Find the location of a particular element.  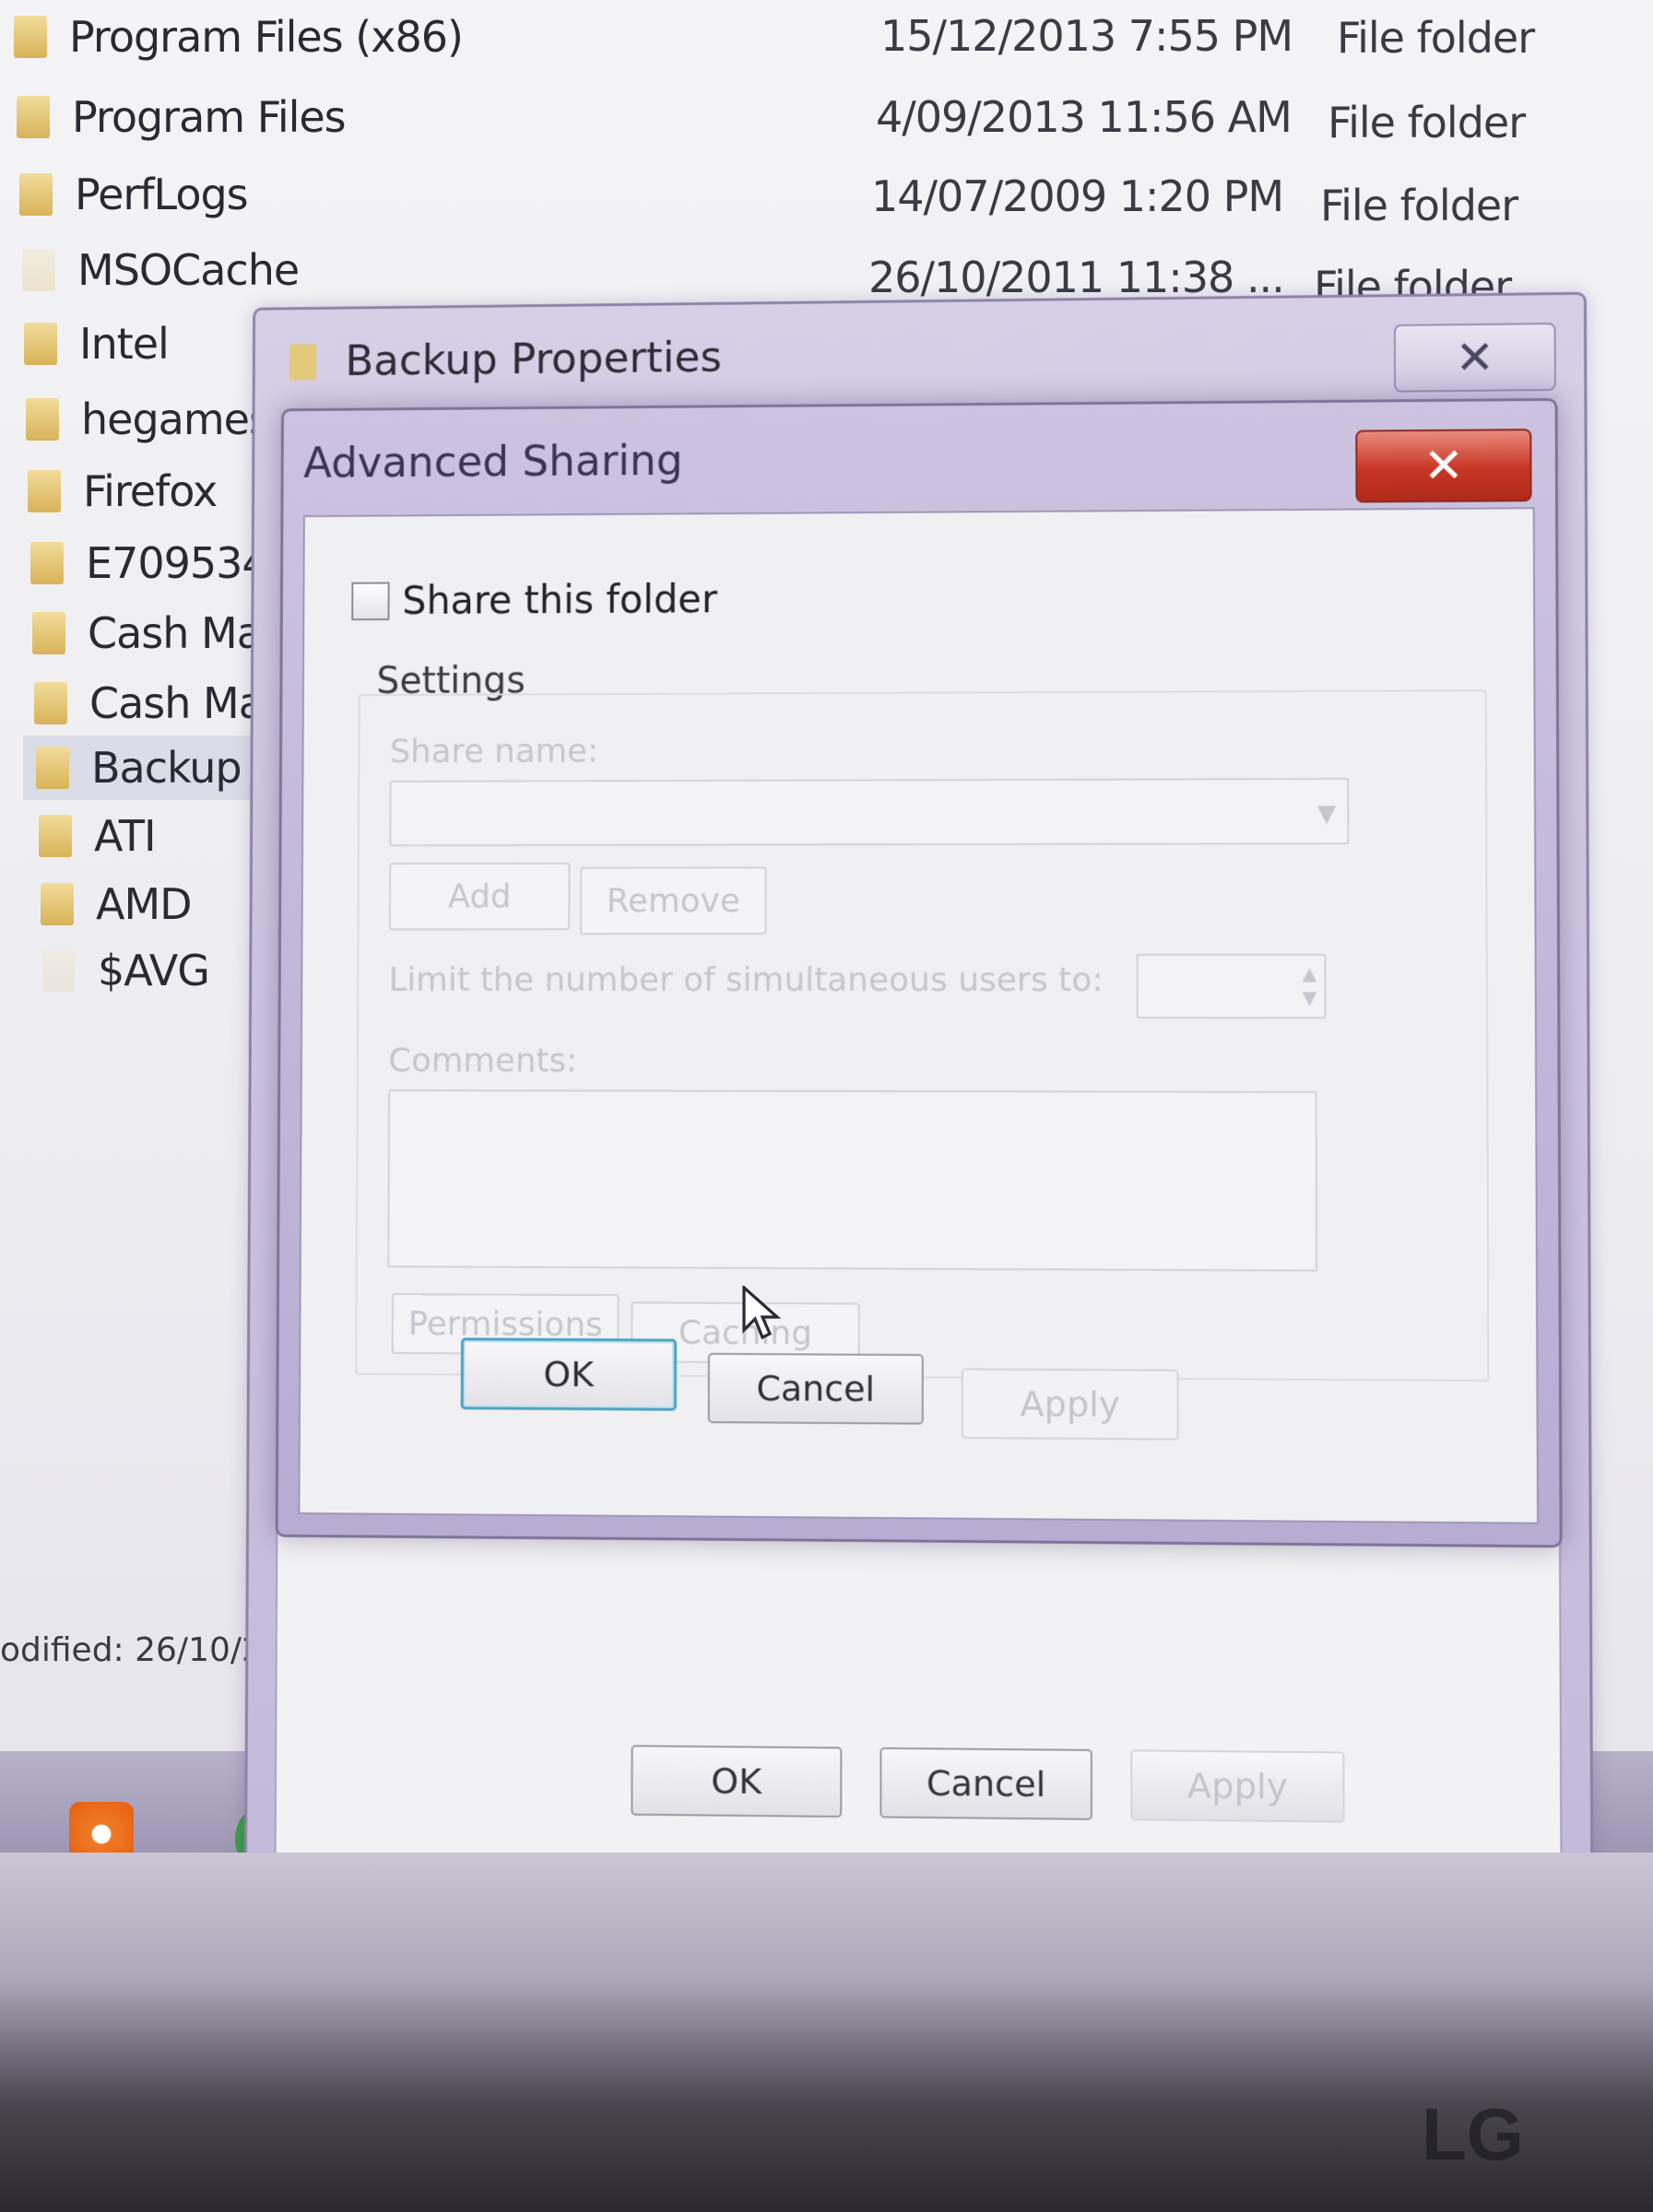

file-date: 4/09/2013 11:56 AM is located at coordinates (1084, 117).